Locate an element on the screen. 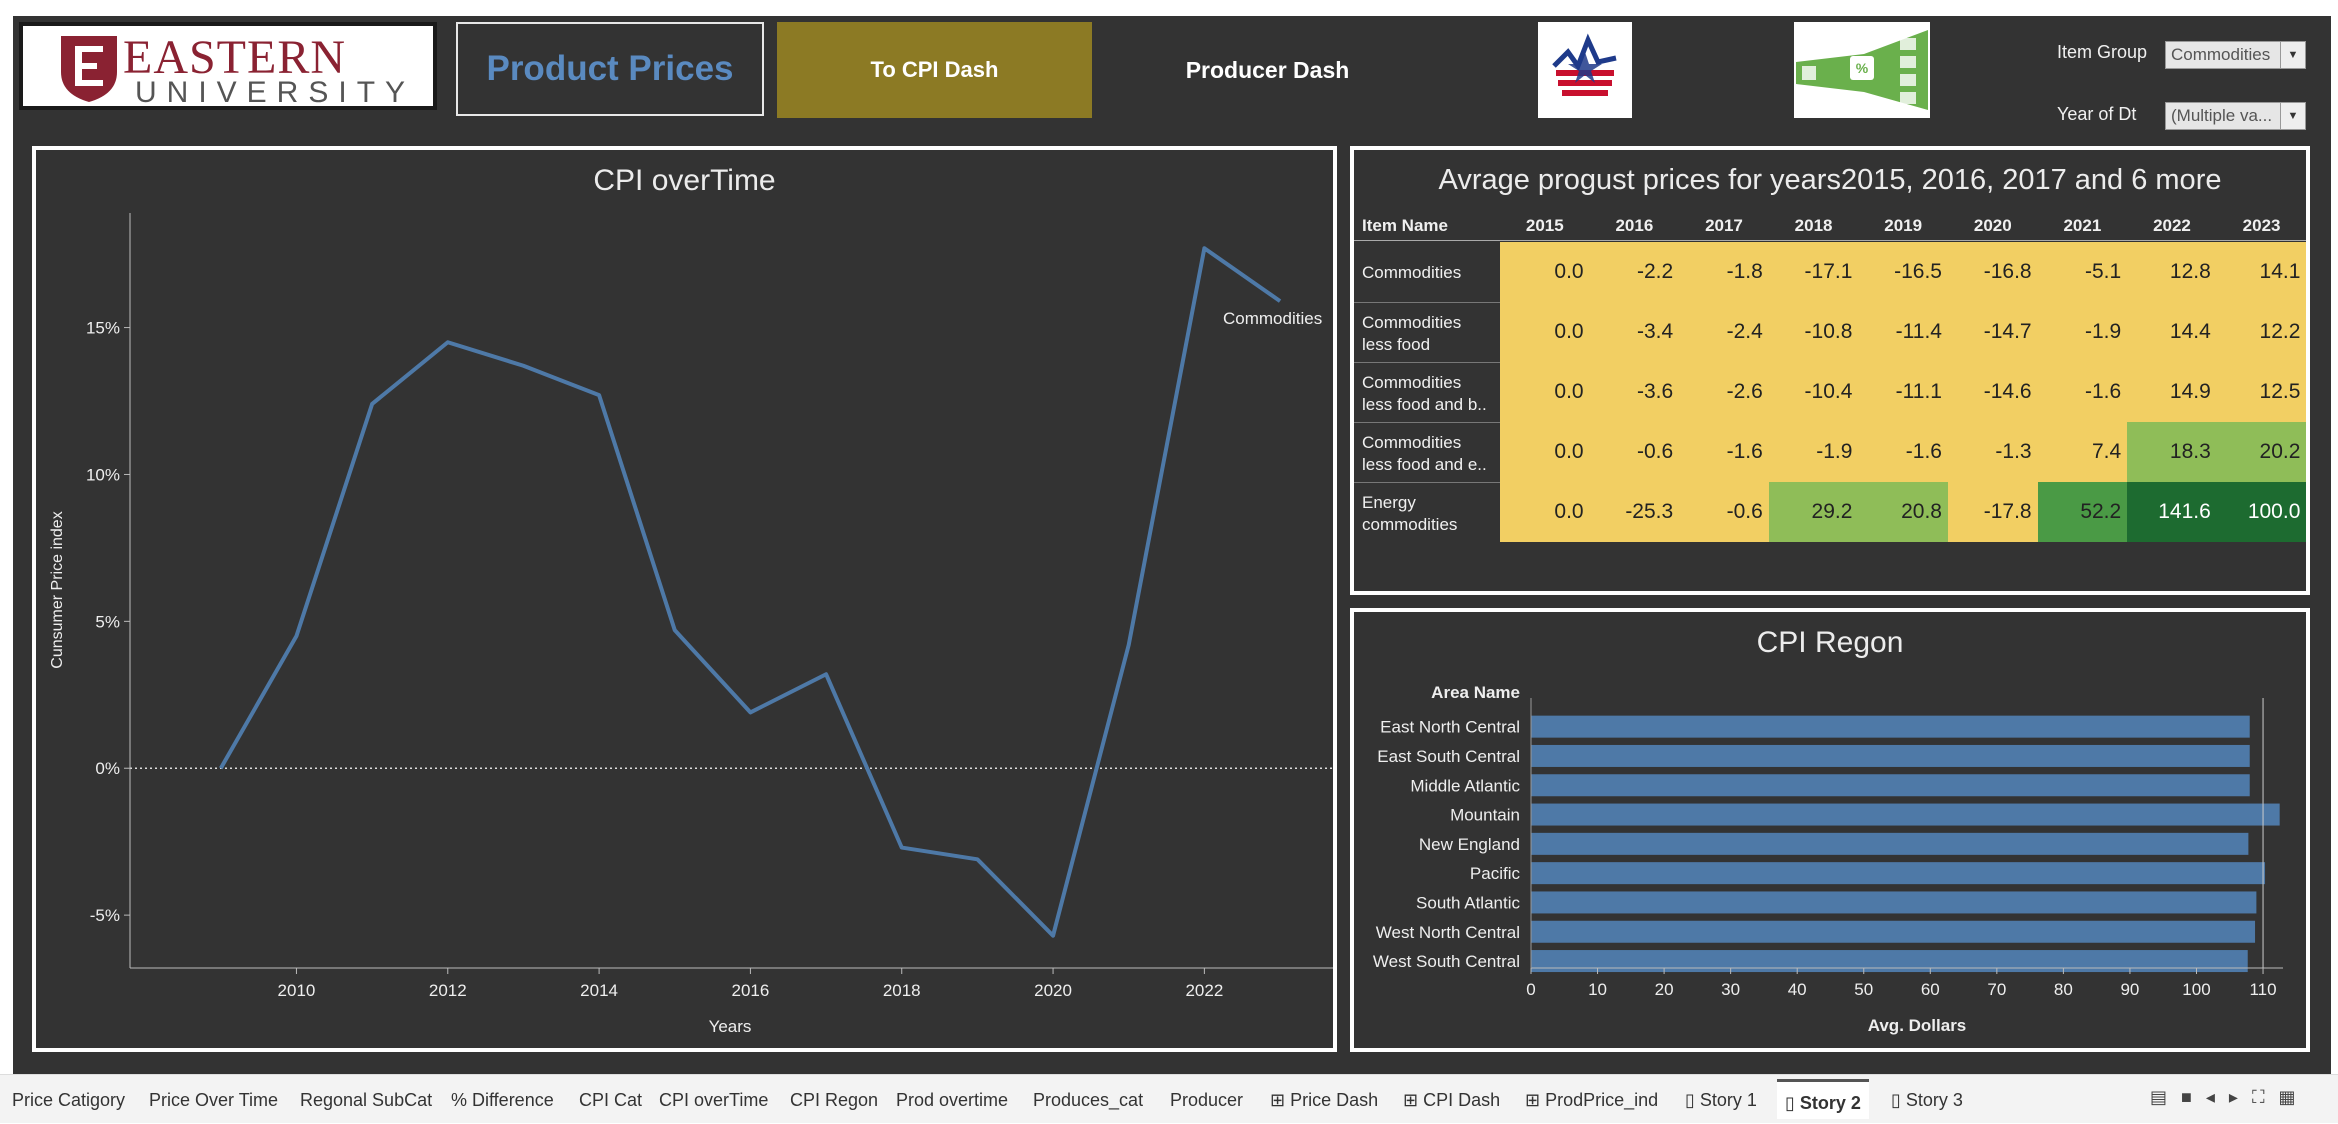  tab--difference: % Difference is located at coordinates (502, 1100).